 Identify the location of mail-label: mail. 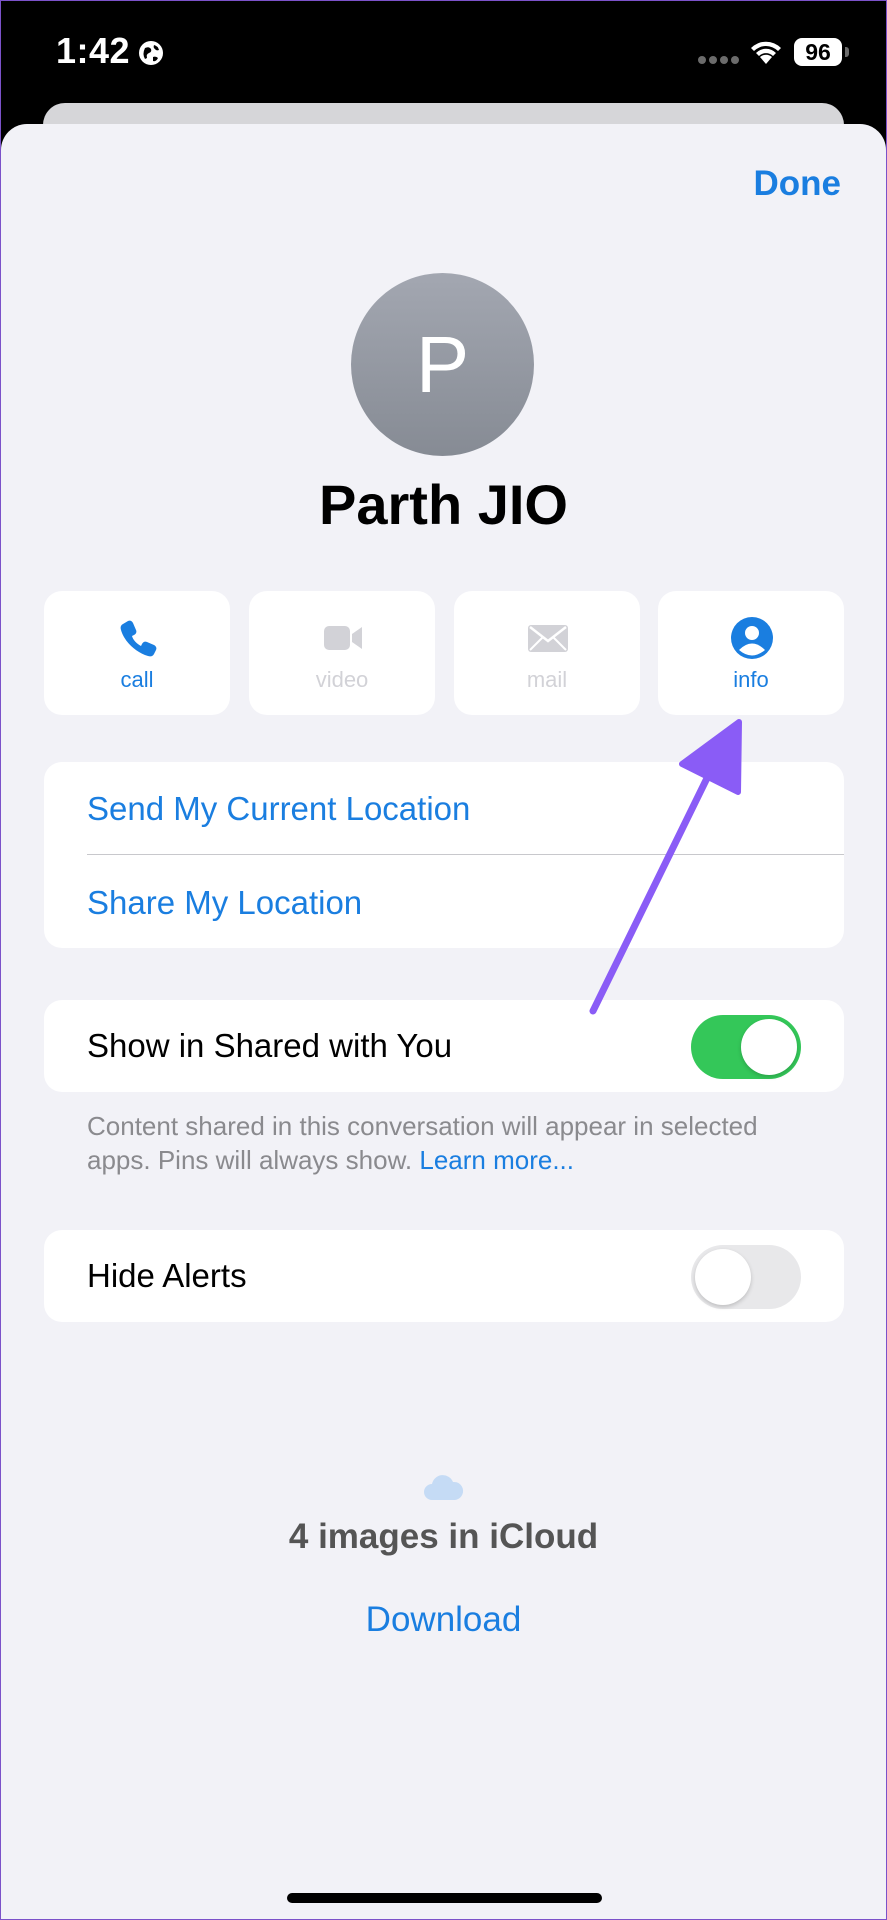
(547, 679).